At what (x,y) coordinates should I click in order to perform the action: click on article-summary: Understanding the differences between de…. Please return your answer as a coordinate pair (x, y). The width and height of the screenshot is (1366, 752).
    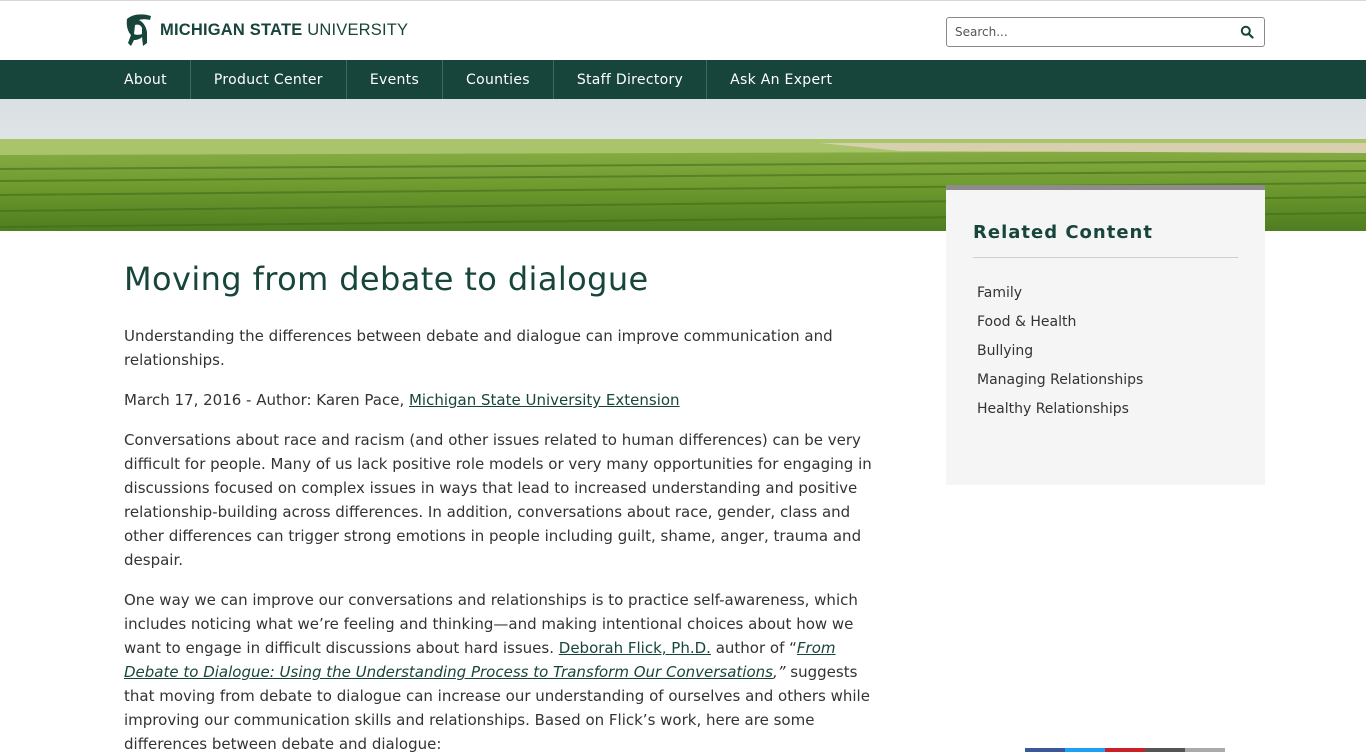
    Looking at the image, I should click on (478, 348).